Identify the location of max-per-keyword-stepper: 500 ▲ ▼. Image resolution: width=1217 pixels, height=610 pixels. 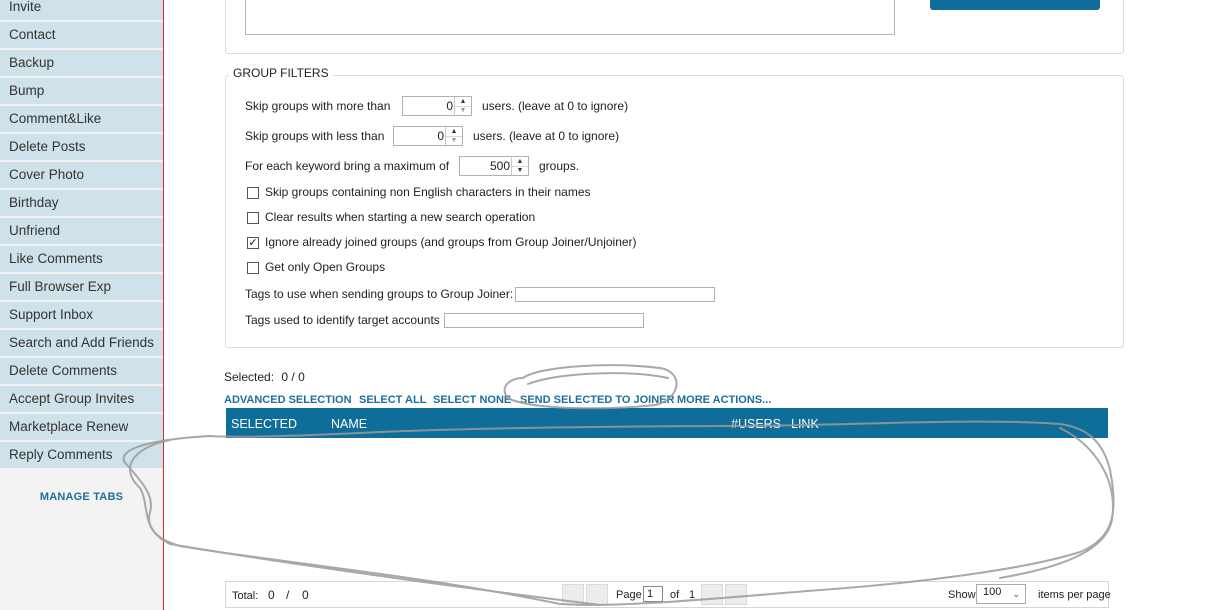
(494, 166).